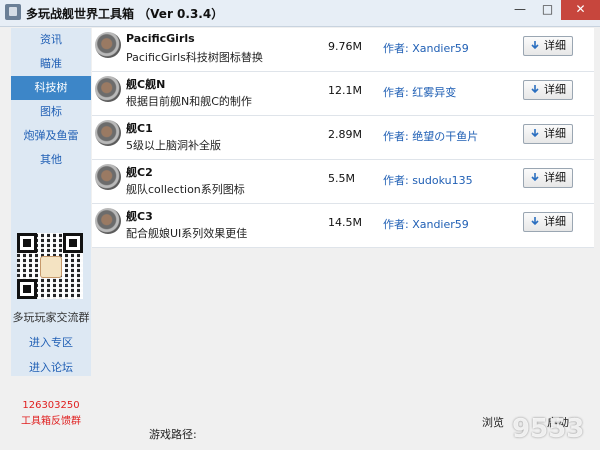  I want to click on mod-size: 5.5M, so click(341, 178).